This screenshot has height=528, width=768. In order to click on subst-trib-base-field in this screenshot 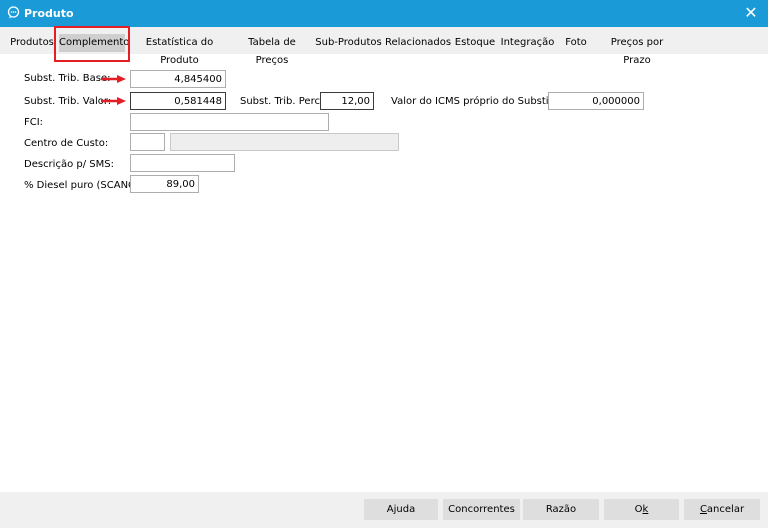, I will do `click(178, 79)`.